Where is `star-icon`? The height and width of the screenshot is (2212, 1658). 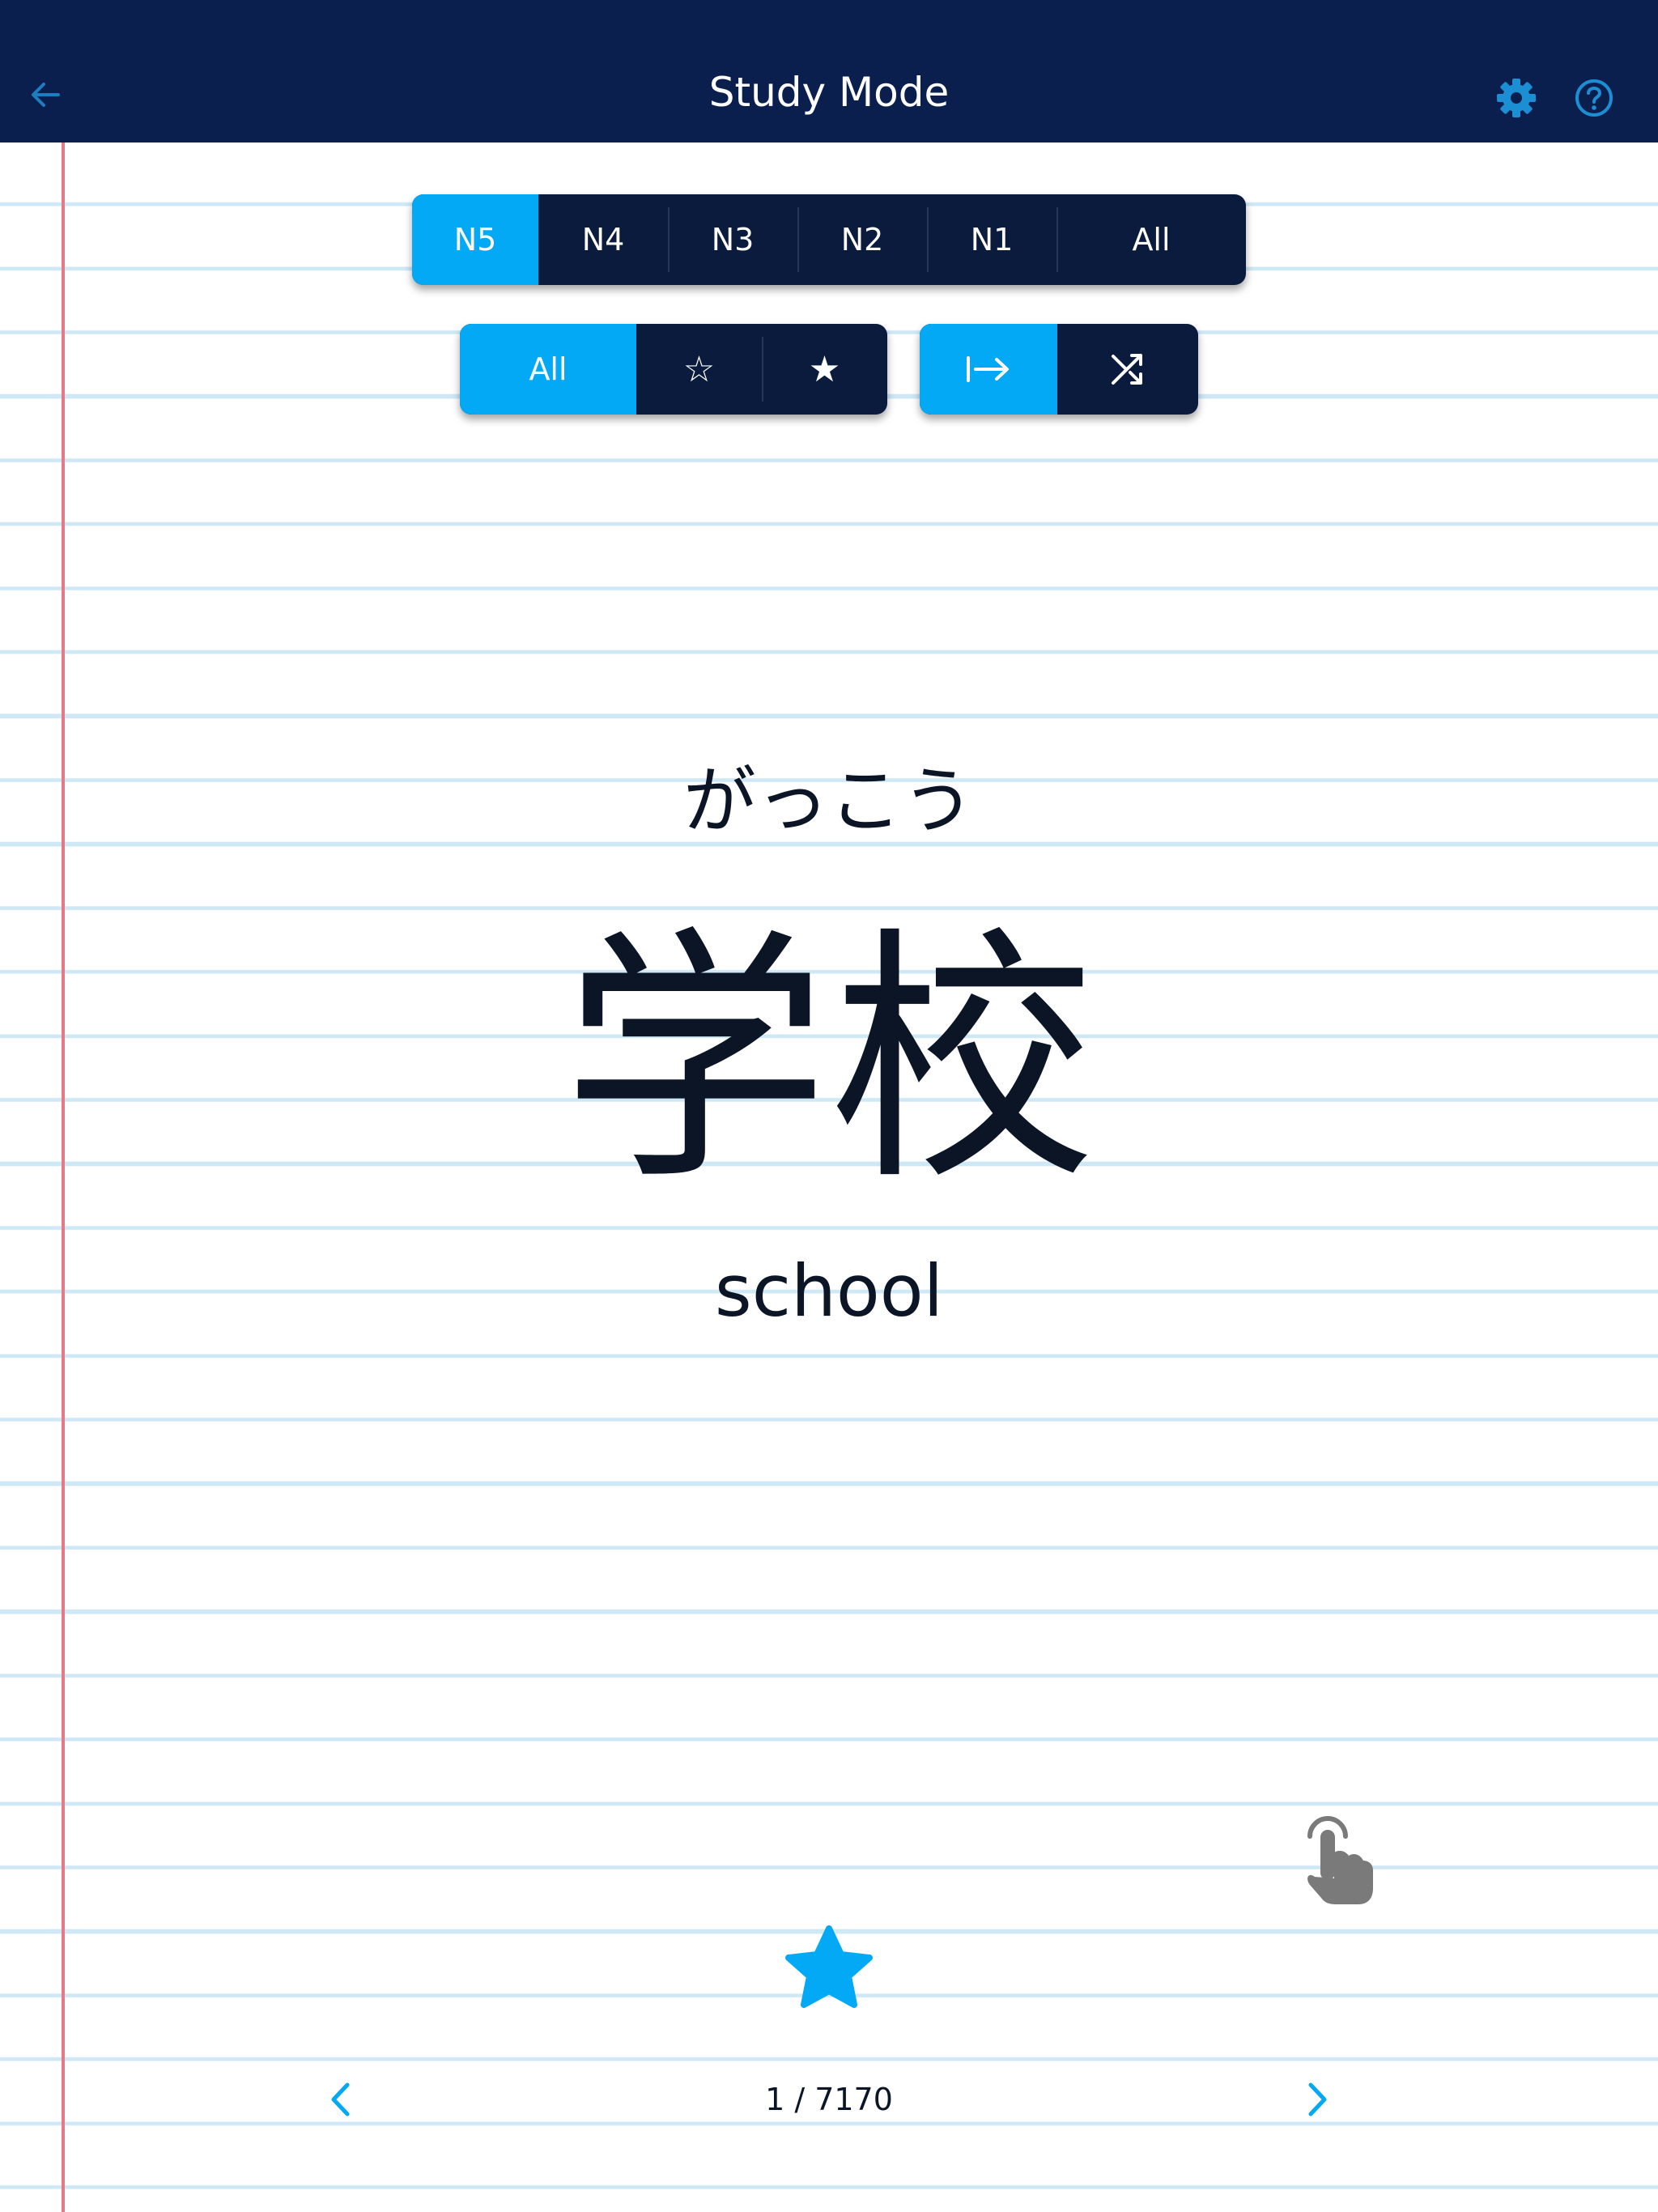 star-icon is located at coordinates (829, 1966).